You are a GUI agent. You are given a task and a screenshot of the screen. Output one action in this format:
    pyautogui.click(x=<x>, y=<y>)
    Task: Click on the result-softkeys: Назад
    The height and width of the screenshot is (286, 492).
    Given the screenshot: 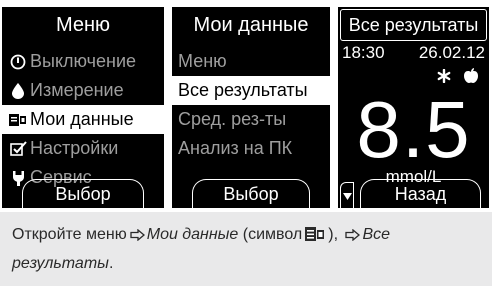 What is the action you would take?
    pyautogui.click(x=413, y=193)
    